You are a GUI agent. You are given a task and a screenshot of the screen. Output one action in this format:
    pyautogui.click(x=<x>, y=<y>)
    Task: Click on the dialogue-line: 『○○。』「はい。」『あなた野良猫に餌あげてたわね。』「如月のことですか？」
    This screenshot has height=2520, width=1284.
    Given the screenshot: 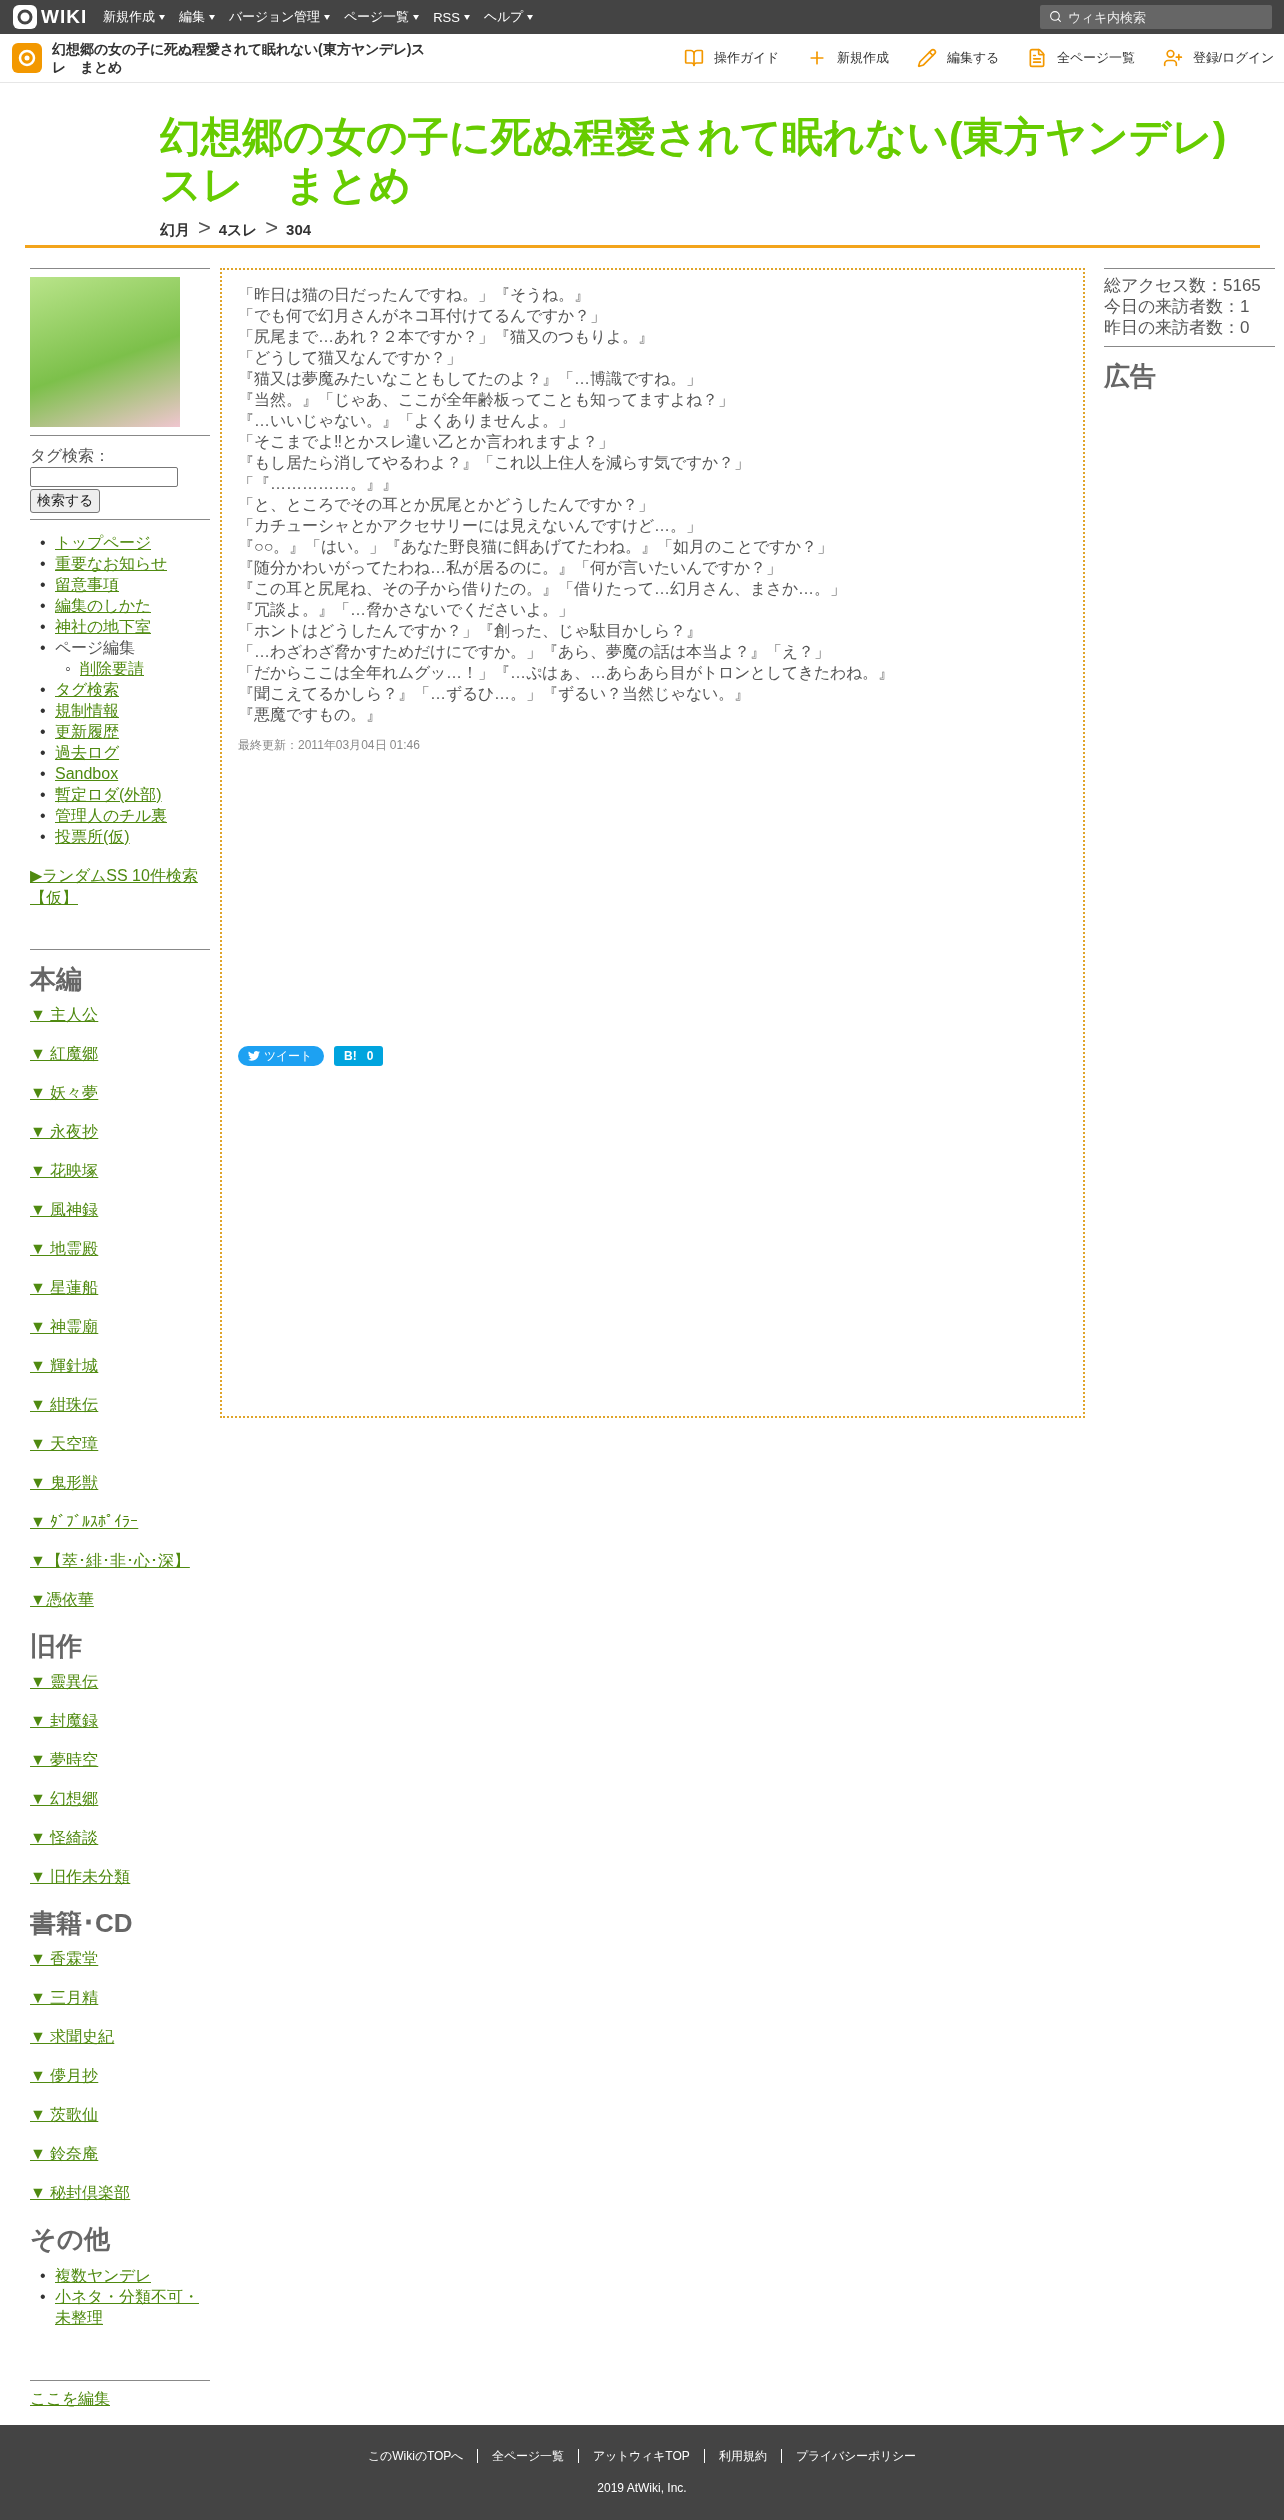 What is the action you would take?
    pyautogui.click(x=536, y=547)
    